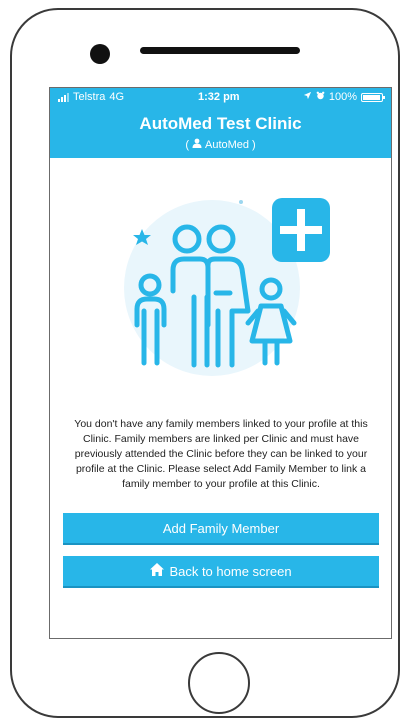 The image size is (411, 725). I want to click on home-icon, so click(157, 571).